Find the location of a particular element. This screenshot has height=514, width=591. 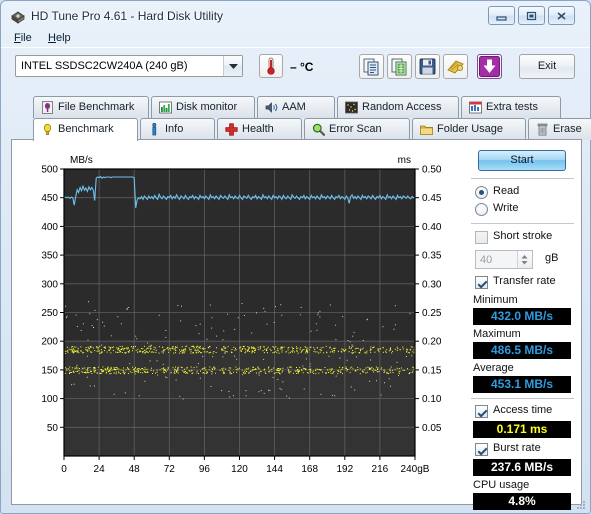

menu-item-file: File is located at coordinates (23, 38).